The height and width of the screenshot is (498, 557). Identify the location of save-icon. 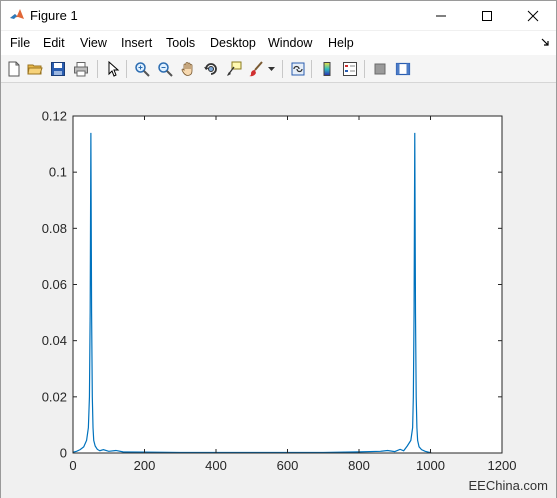
(58, 69).